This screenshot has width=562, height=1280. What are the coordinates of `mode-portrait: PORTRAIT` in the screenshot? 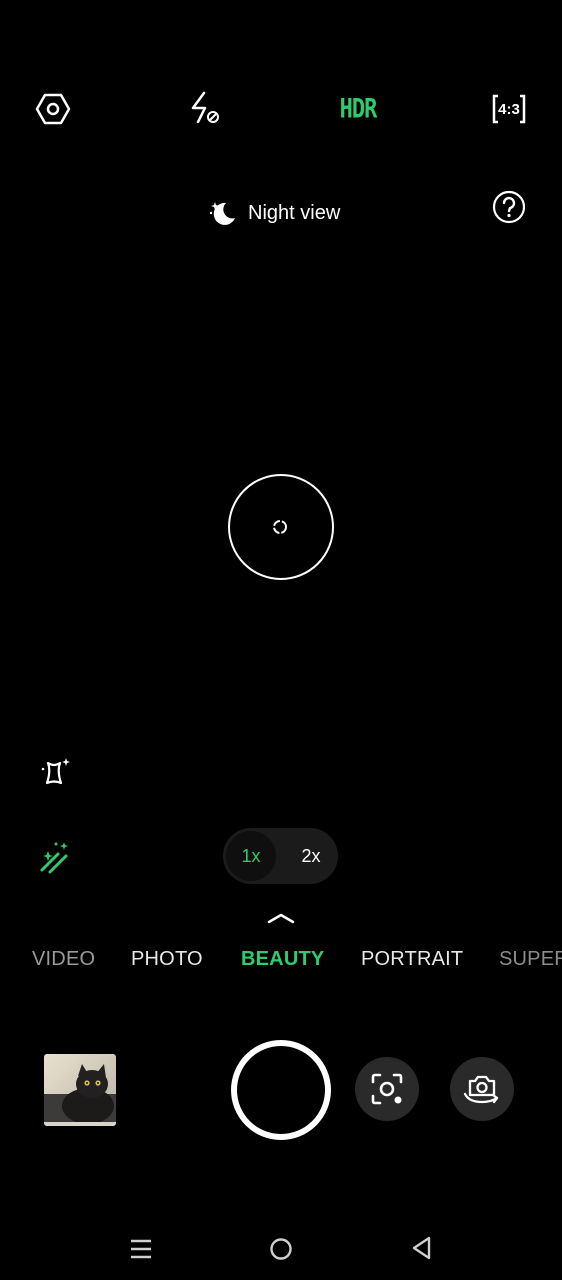 It's located at (412, 959).